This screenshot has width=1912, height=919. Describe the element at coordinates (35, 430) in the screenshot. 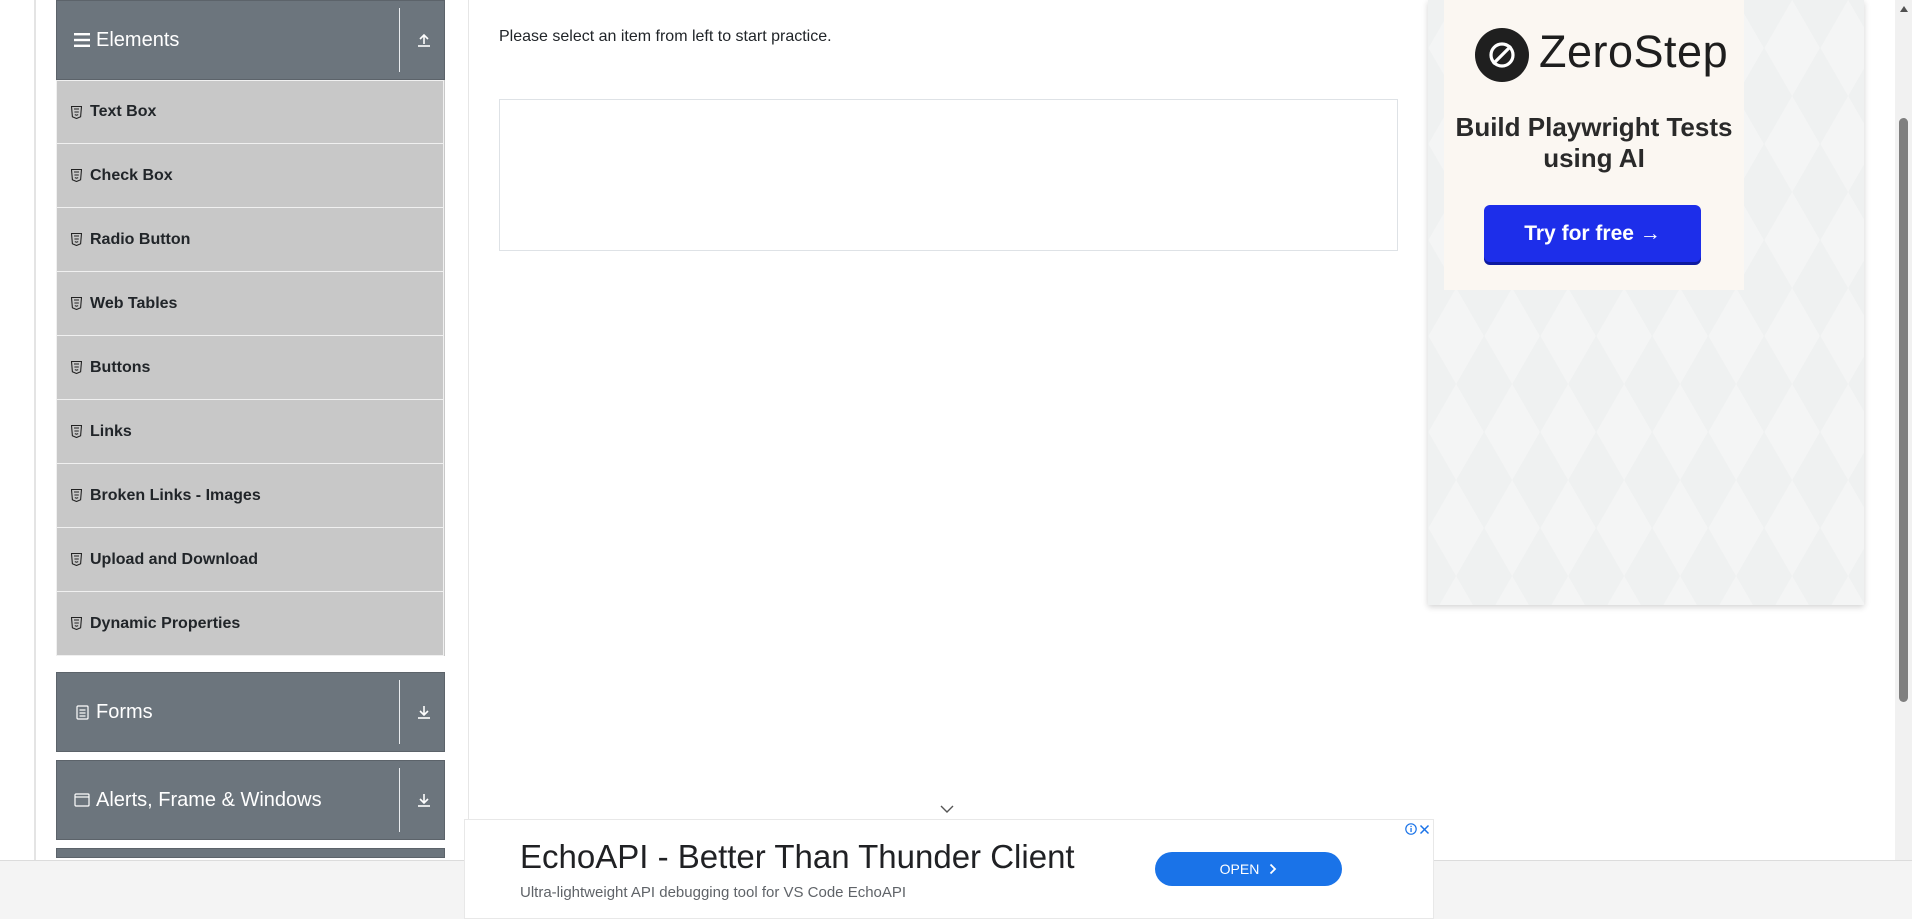

I see `left-border` at that location.